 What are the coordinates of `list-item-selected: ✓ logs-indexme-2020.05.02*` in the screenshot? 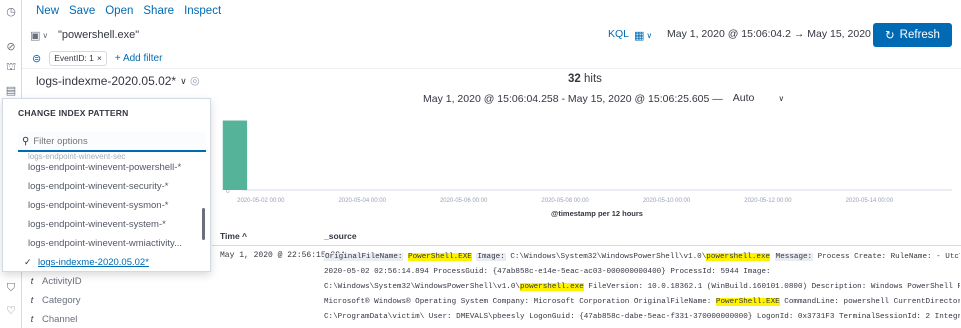 It's located at (86, 262).